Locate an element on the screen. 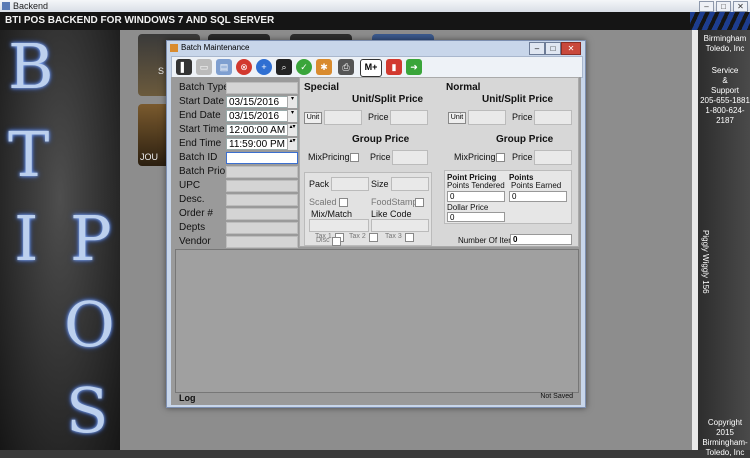  order-label: Order # is located at coordinates (196, 213).